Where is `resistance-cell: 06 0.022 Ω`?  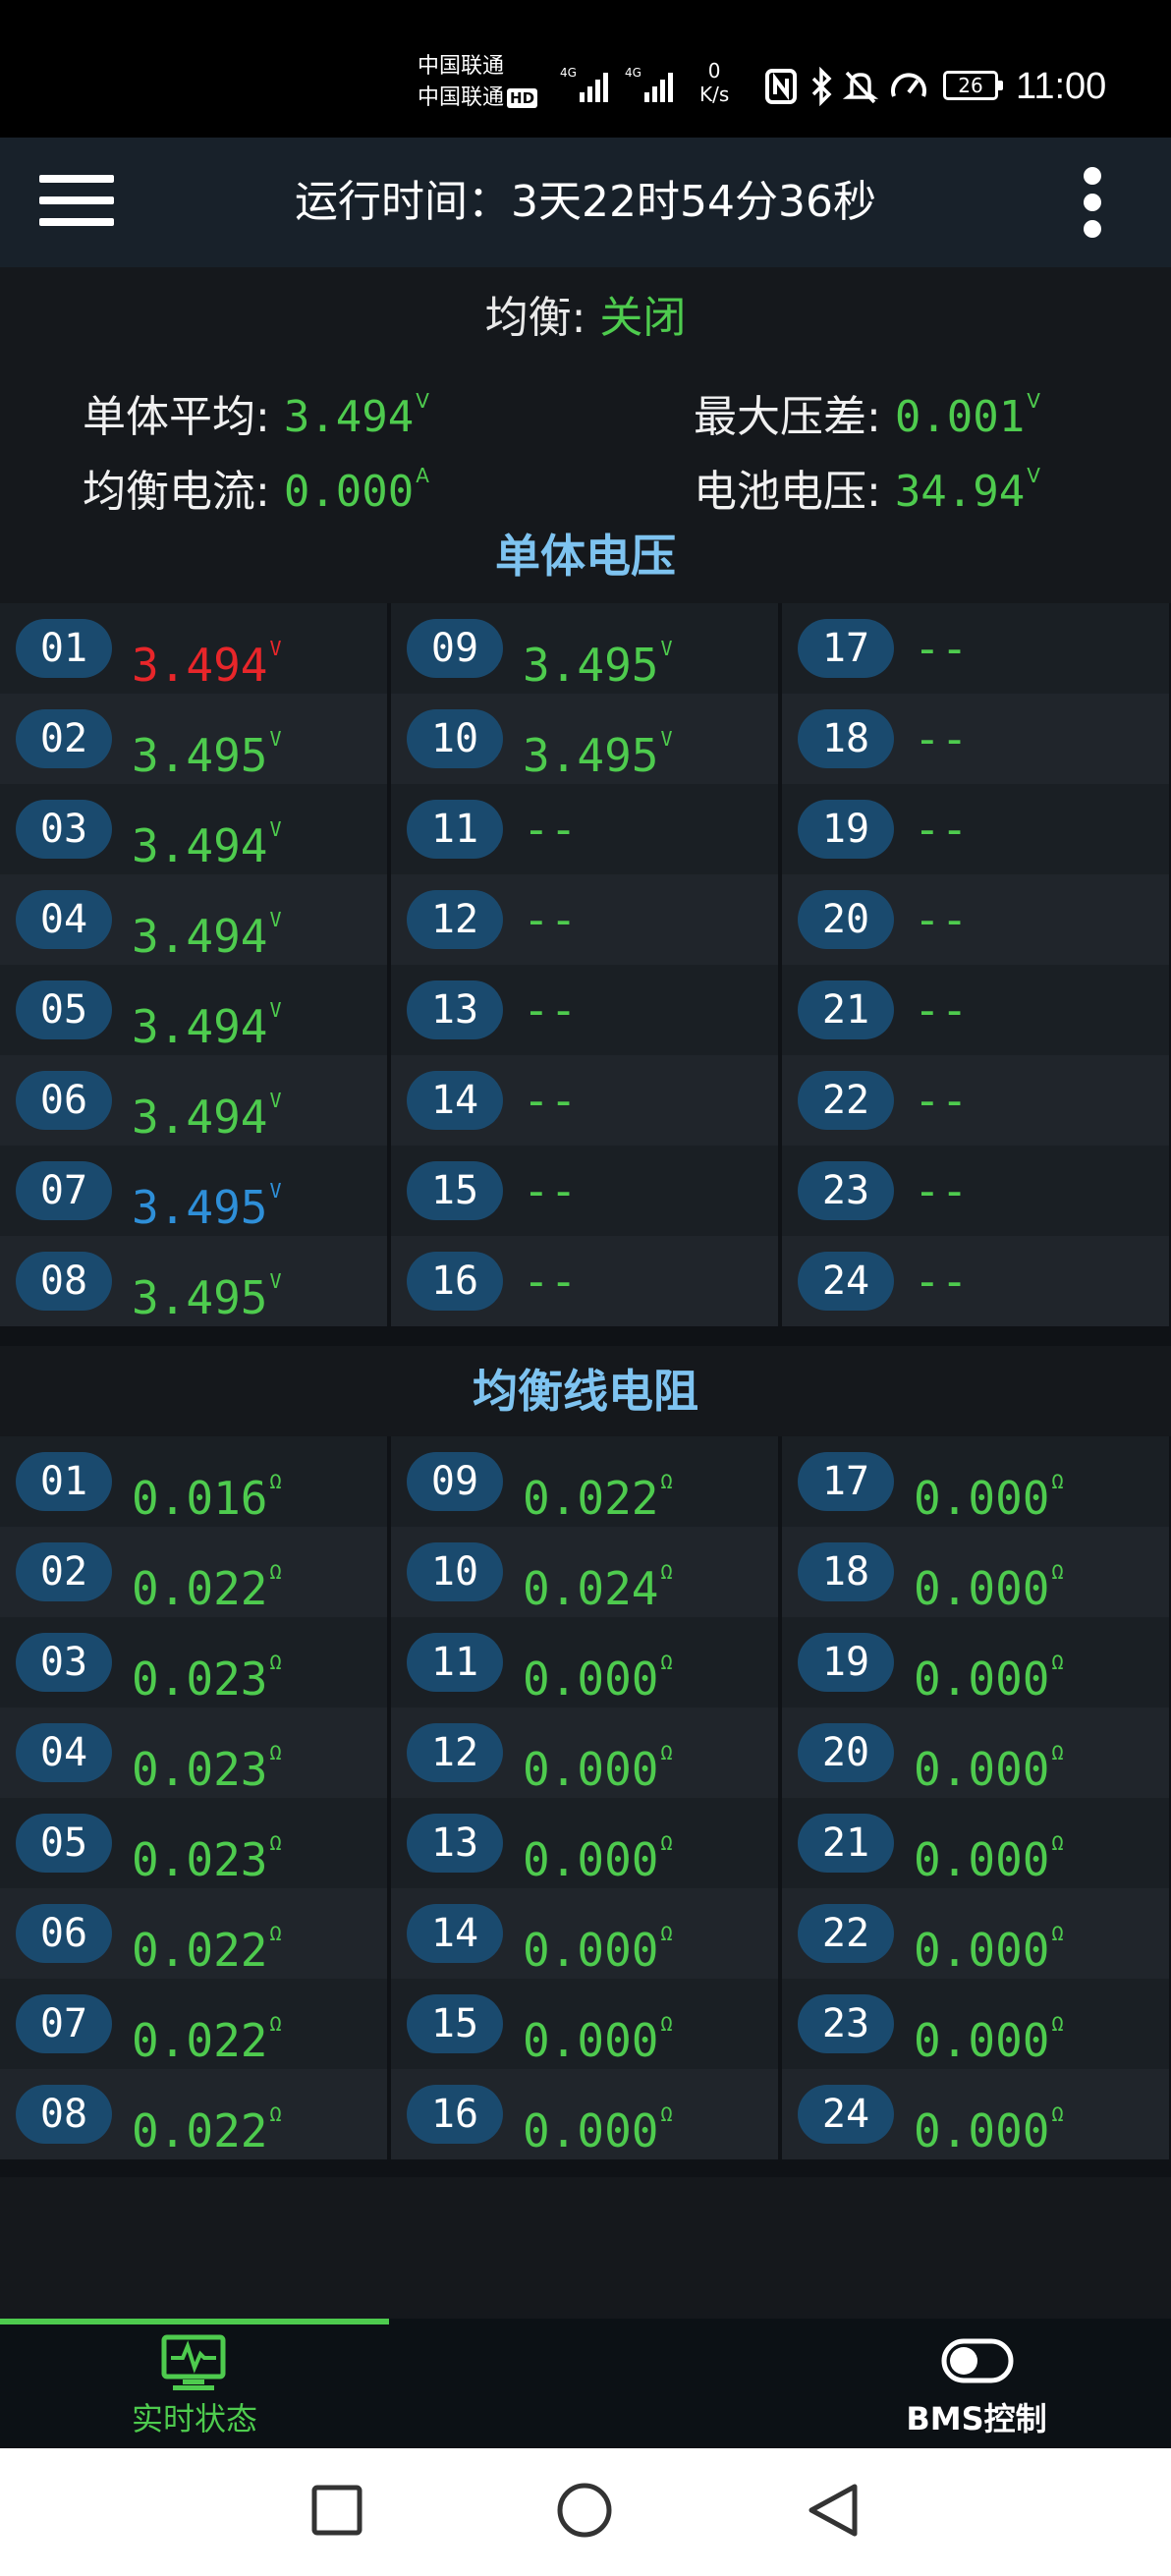 resistance-cell: 06 0.022 Ω is located at coordinates (193, 1933).